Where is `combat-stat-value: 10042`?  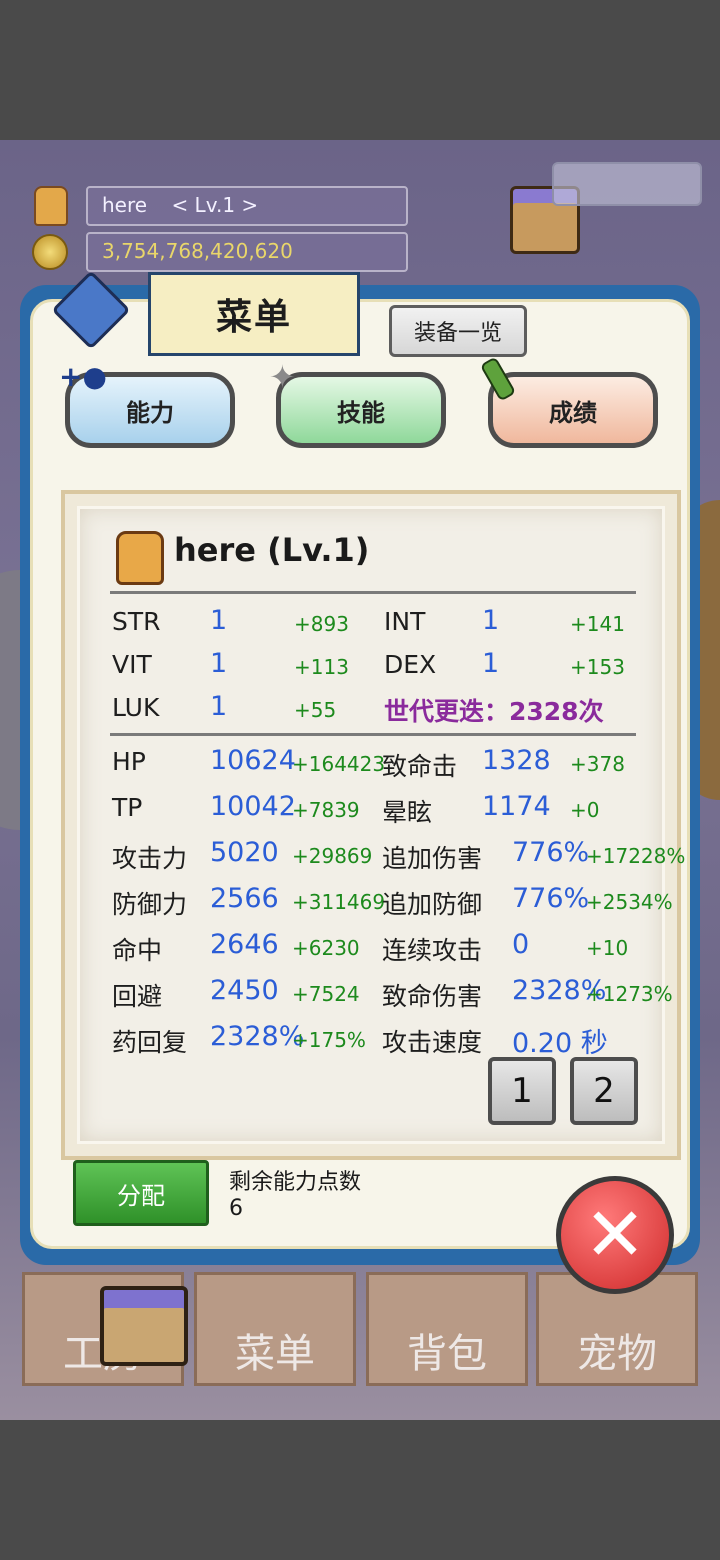 combat-stat-value: 10042 is located at coordinates (253, 806).